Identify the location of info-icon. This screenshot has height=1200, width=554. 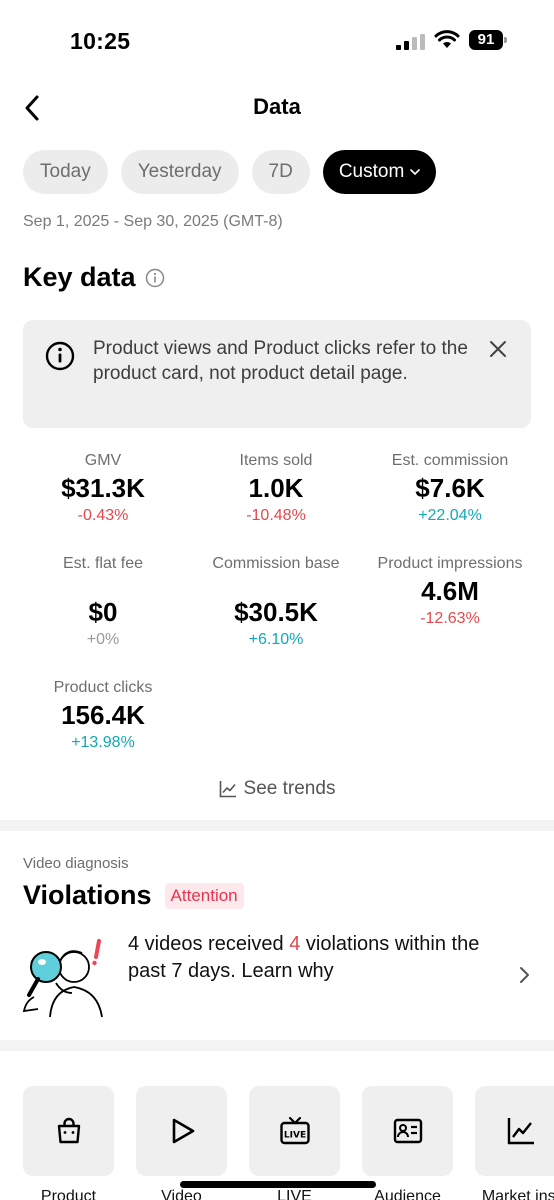
(155, 278).